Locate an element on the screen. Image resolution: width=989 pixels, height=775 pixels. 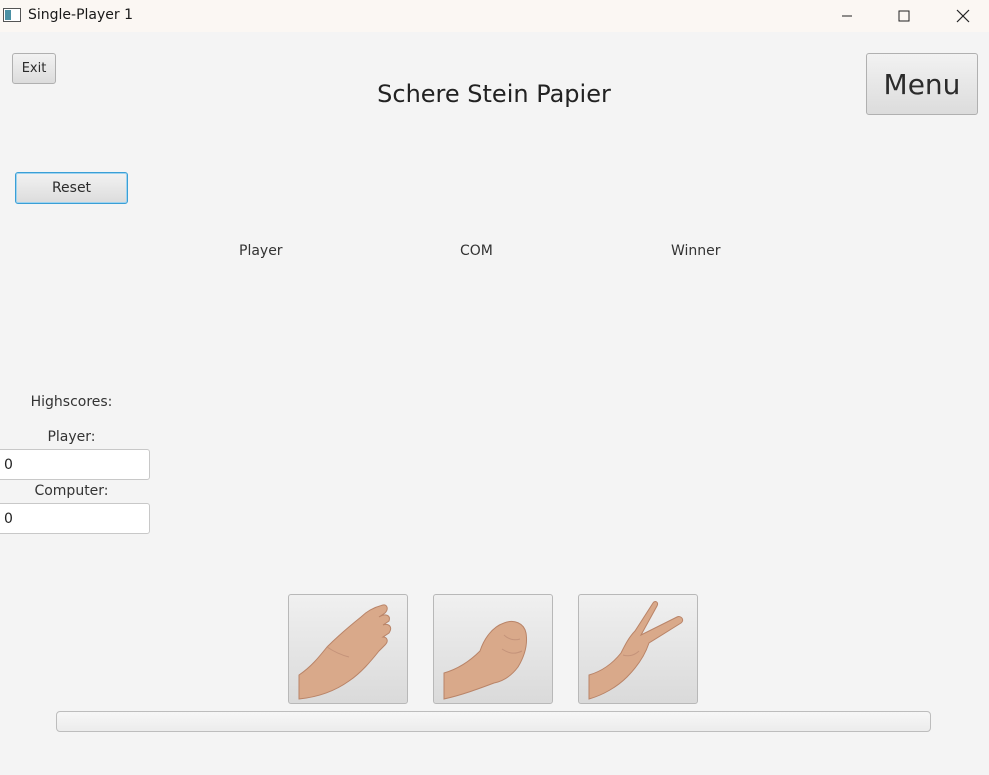
close-button is located at coordinates (963, 16).